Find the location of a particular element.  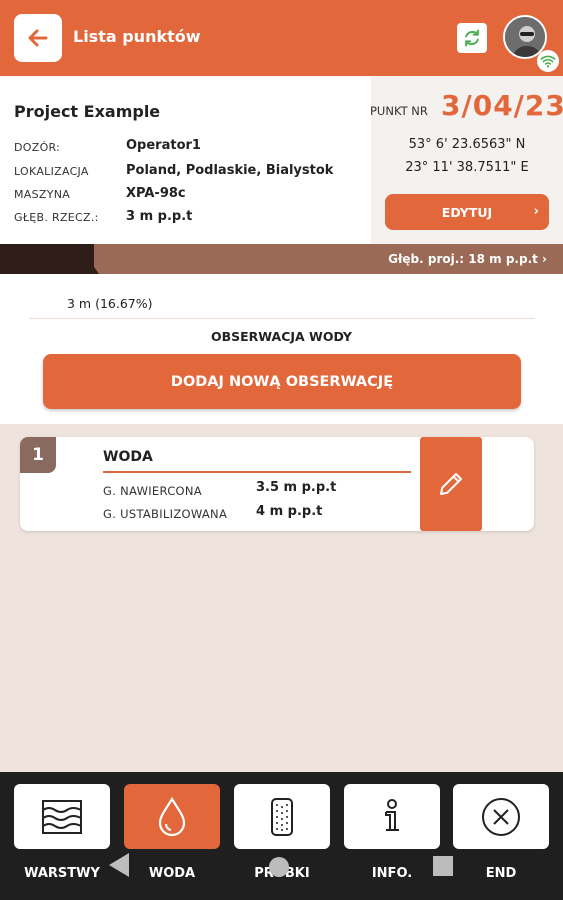

stabilized-depth-value: 4 m p.p.t is located at coordinates (289, 511).